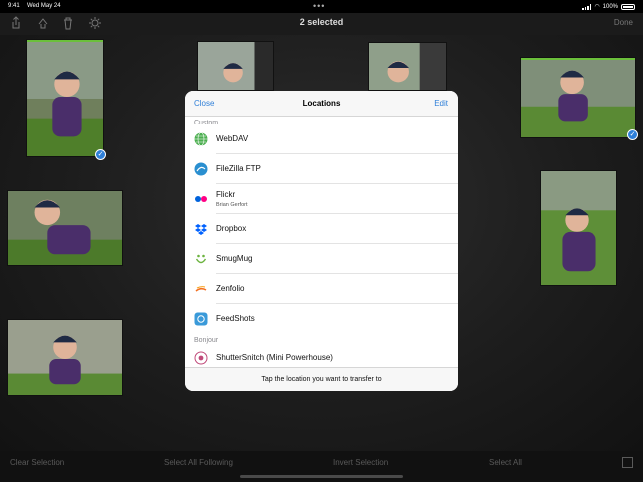 This screenshot has width=643, height=482. Describe the element at coordinates (597, 7) in the screenshot. I see `wifi-icon: ◠` at that location.